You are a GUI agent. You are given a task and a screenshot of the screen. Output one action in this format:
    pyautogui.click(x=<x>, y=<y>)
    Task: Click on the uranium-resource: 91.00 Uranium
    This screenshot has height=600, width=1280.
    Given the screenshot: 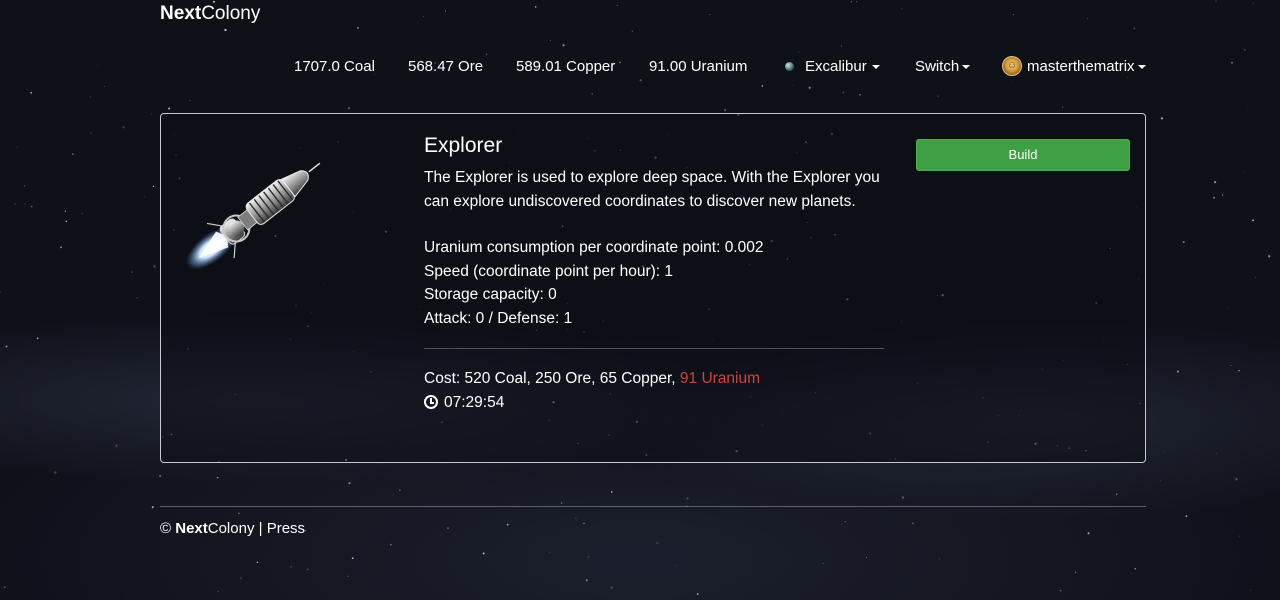 What is the action you would take?
    pyautogui.click(x=698, y=66)
    